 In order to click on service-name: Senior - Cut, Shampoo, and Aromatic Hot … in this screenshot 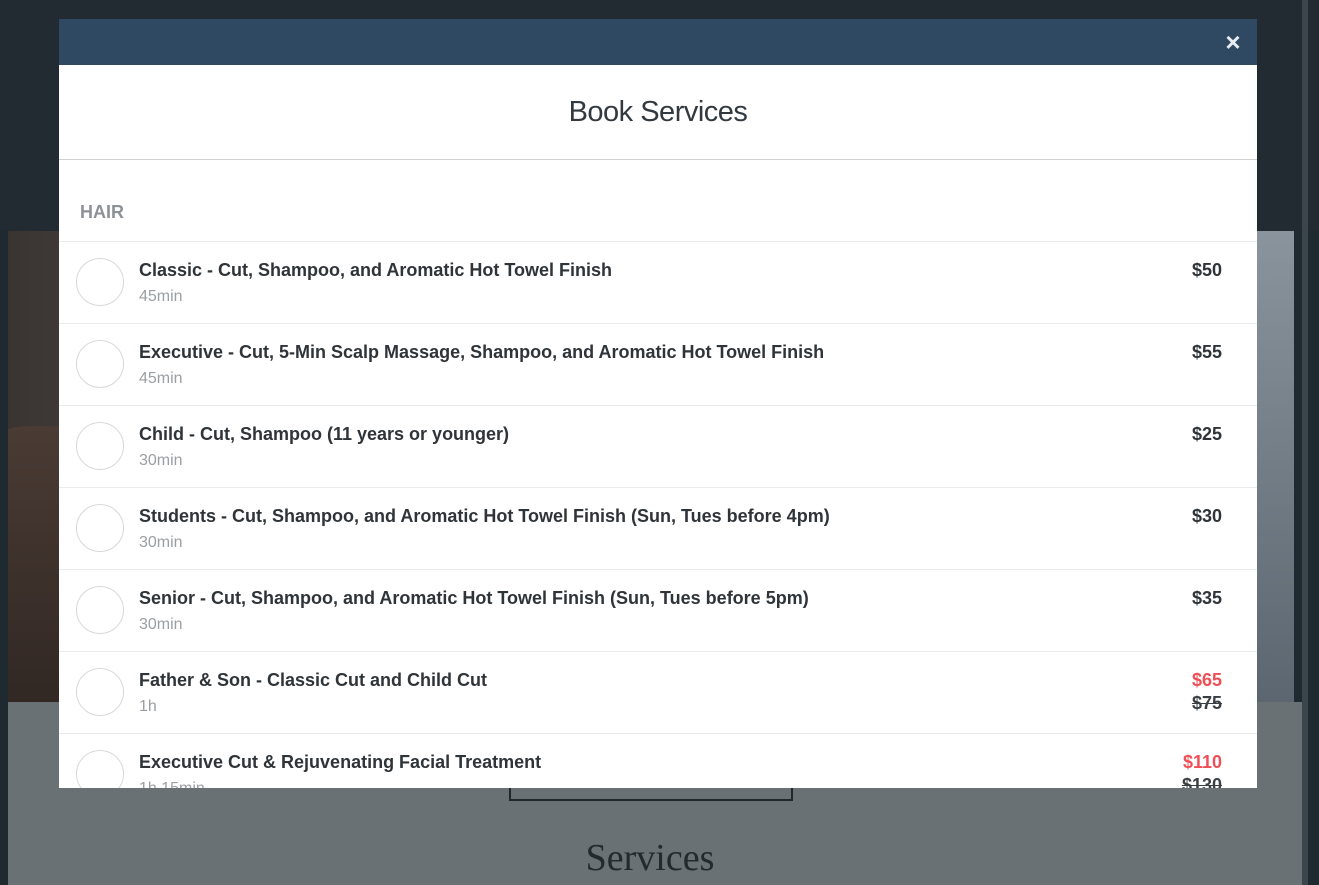, I will do `click(474, 598)`.